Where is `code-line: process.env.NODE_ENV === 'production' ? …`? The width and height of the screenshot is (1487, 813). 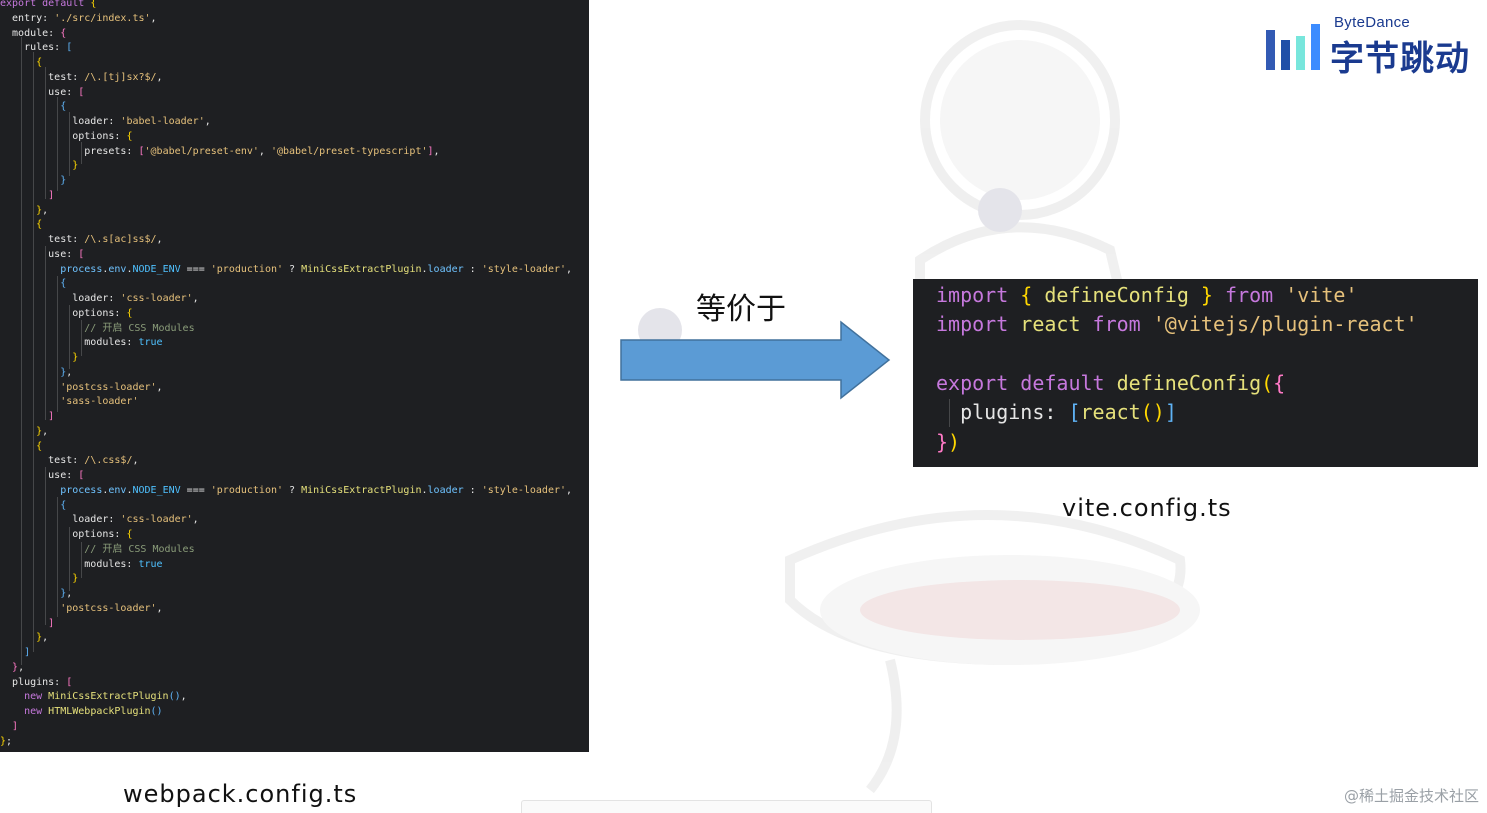 code-line: process.env.NODE_ENV === 'production' ? … is located at coordinates (286, 269).